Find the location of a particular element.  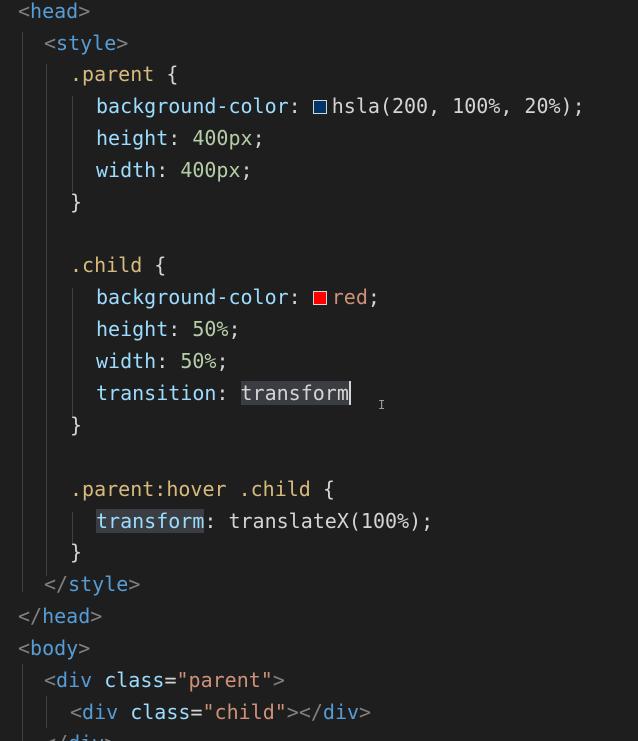

code-line: .parent:hover .child { is located at coordinates (202, 489).